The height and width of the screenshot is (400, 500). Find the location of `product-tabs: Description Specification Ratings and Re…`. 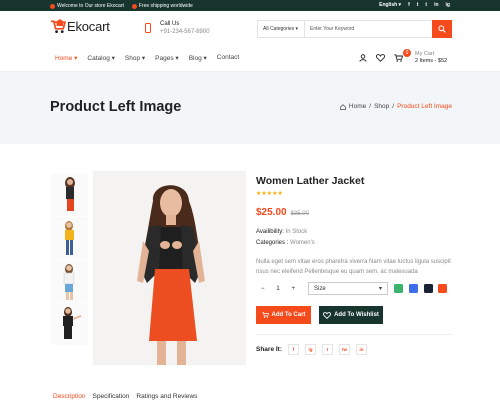

product-tabs: Description Specification Ratings and Re… is located at coordinates (125, 396).